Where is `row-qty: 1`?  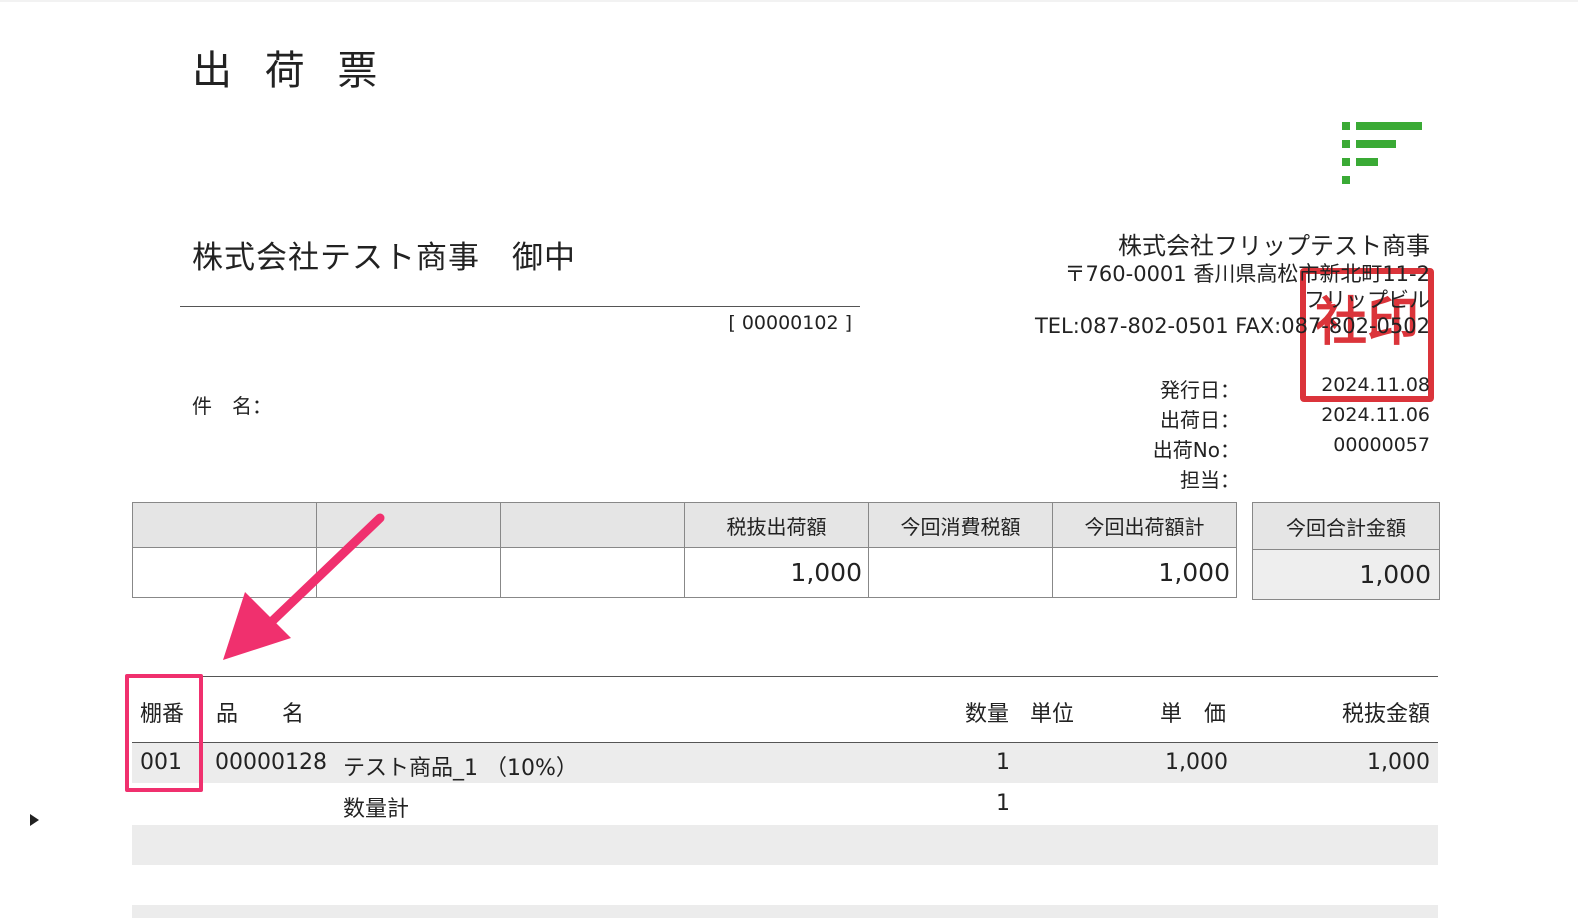
row-qty: 1 is located at coordinates (1003, 762).